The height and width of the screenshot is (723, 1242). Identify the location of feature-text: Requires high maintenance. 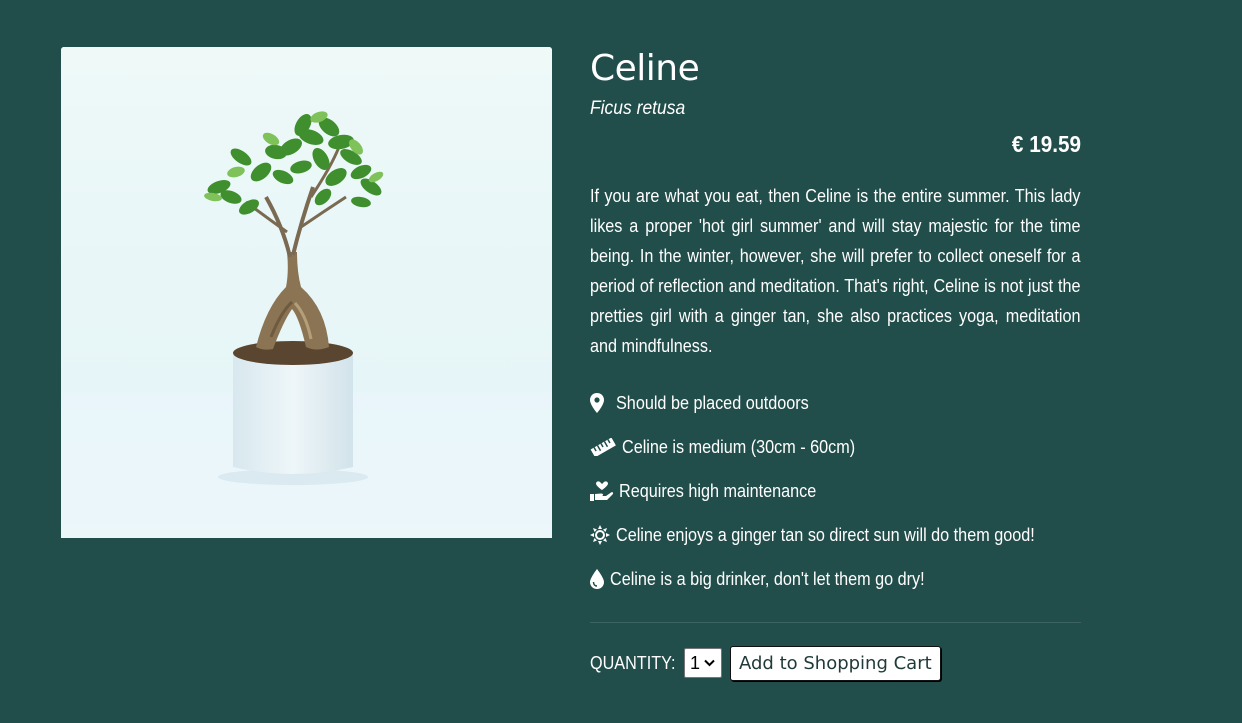
(718, 490).